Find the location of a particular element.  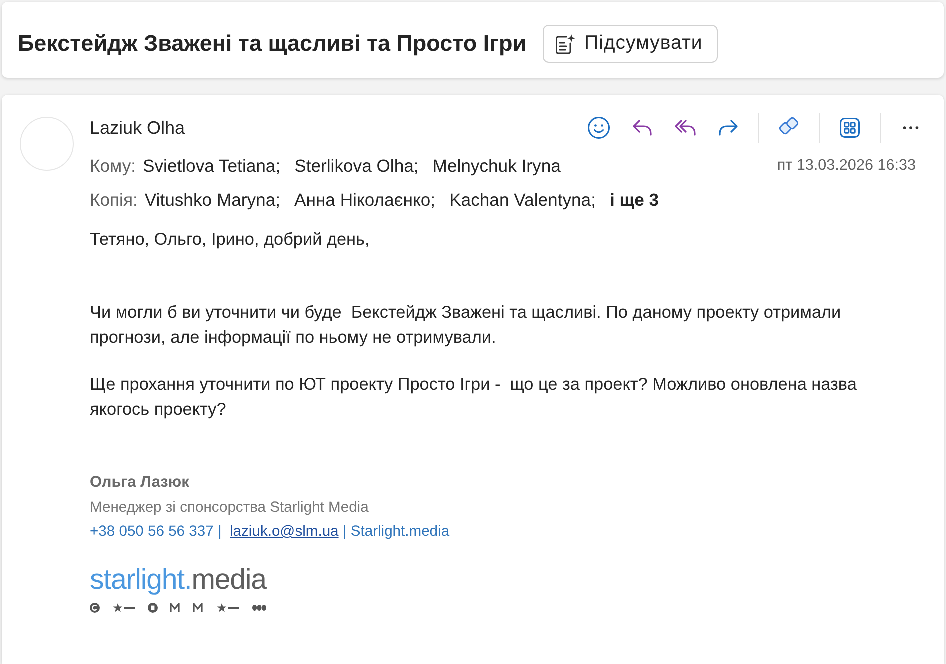

body-paragraph: Тетяно, Ольго, Ірино, добрий день, is located at coordinates (230, 239).